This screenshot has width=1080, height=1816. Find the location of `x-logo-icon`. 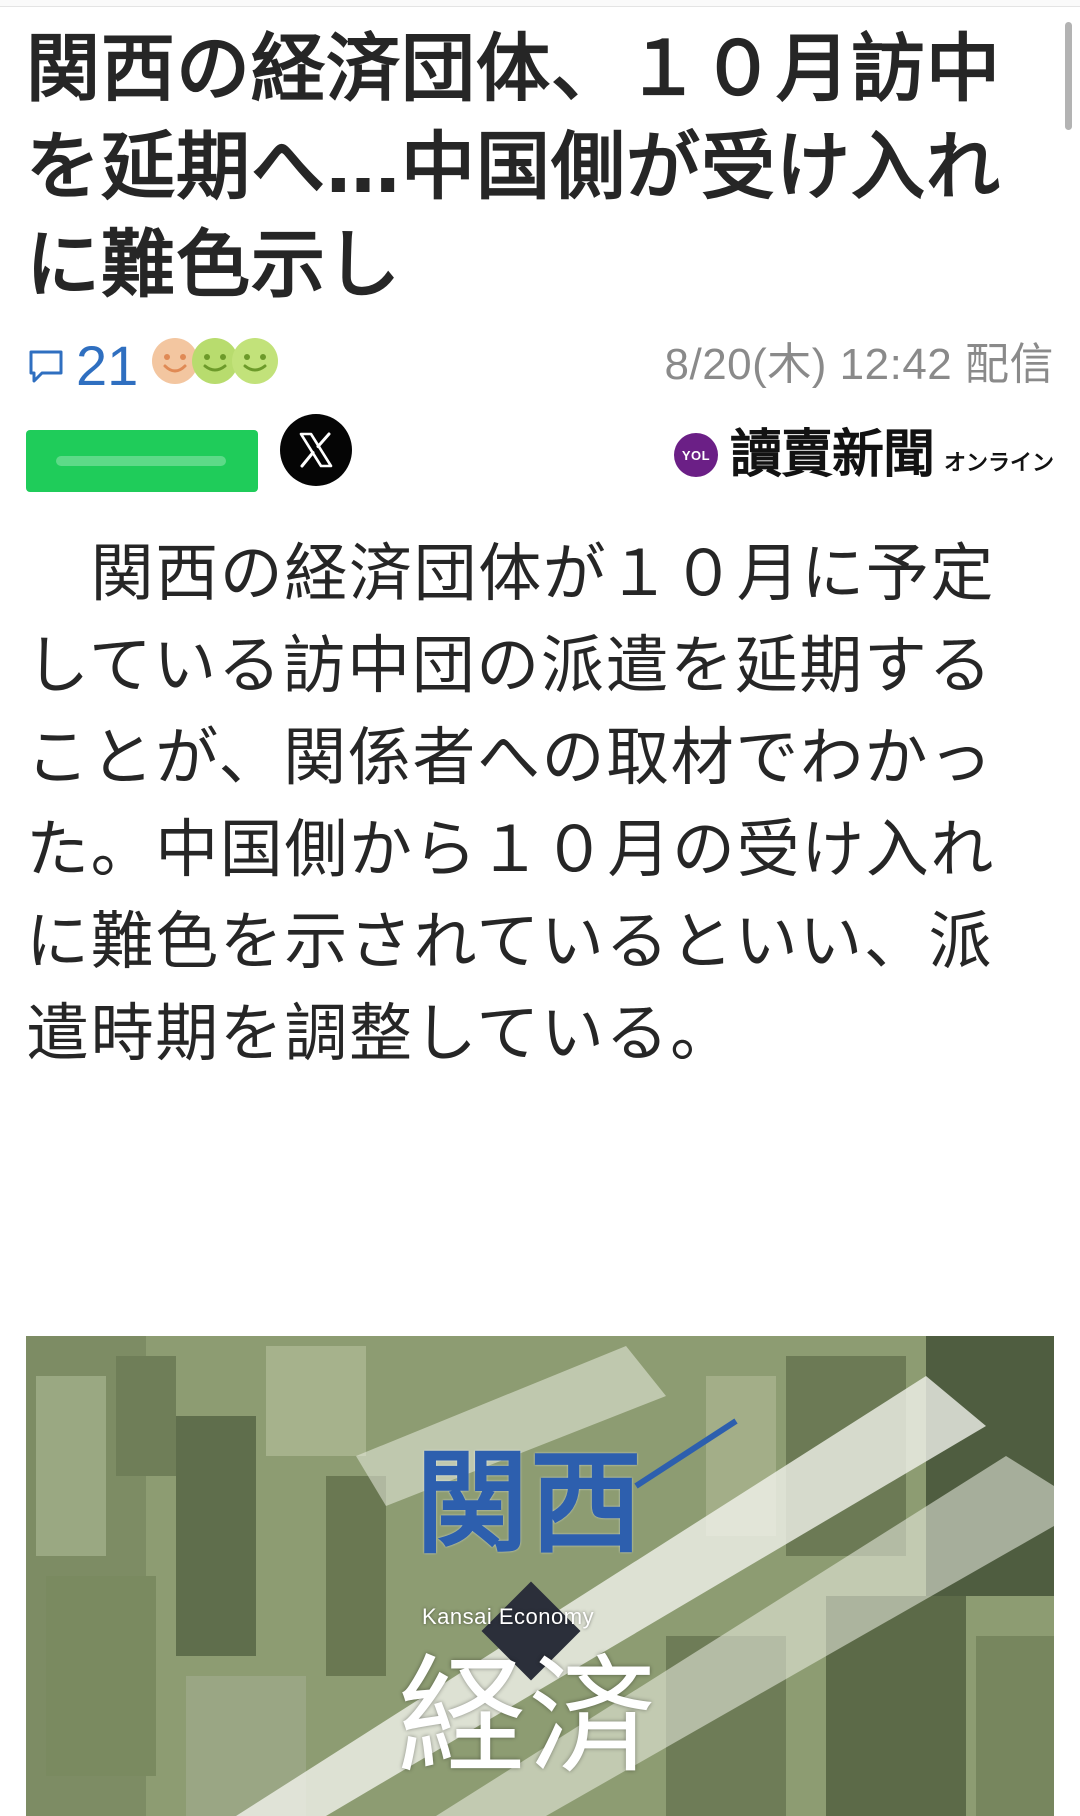

x-logo-icon is located at coordinates (316, 450).